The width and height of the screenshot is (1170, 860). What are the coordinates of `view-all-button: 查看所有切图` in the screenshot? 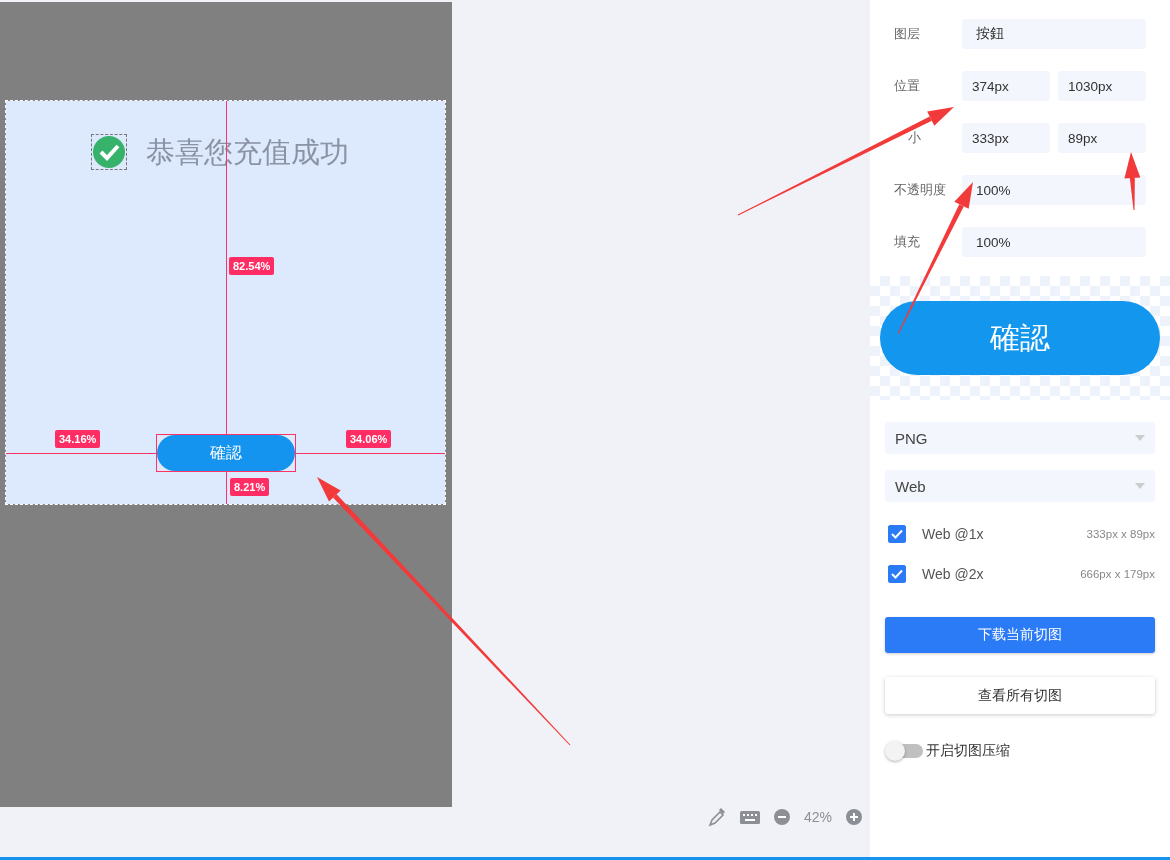 It's located at (1020, 695).